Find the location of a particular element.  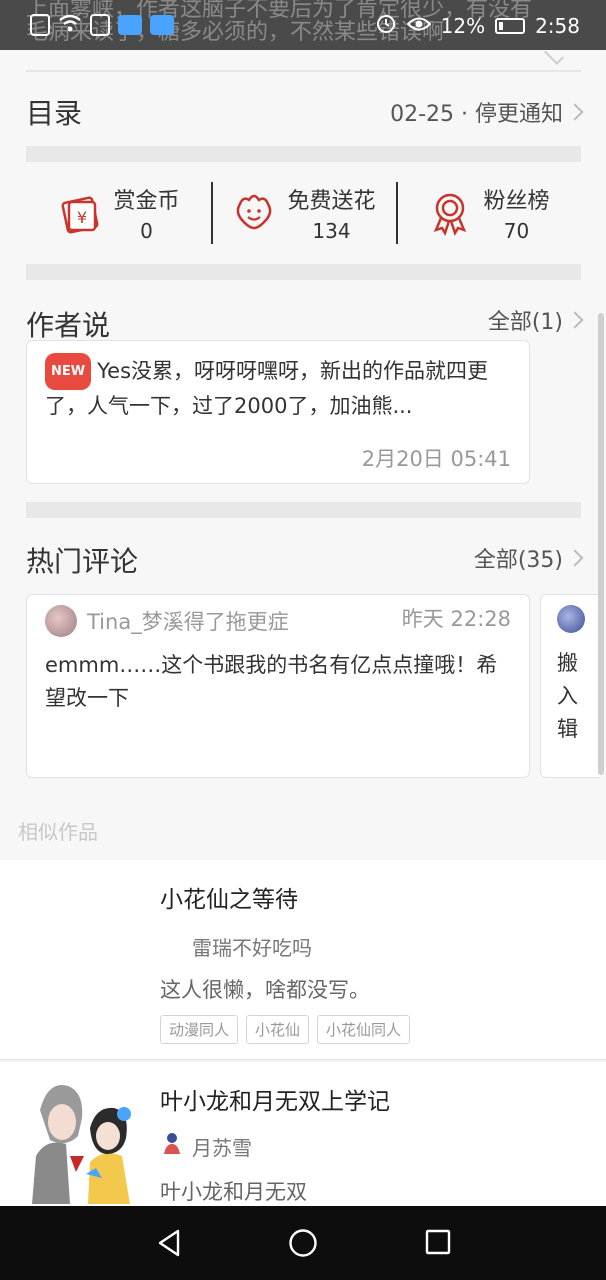

hot-comments-header: 热门评论 全部(35) is located at coordinates (305, 559).